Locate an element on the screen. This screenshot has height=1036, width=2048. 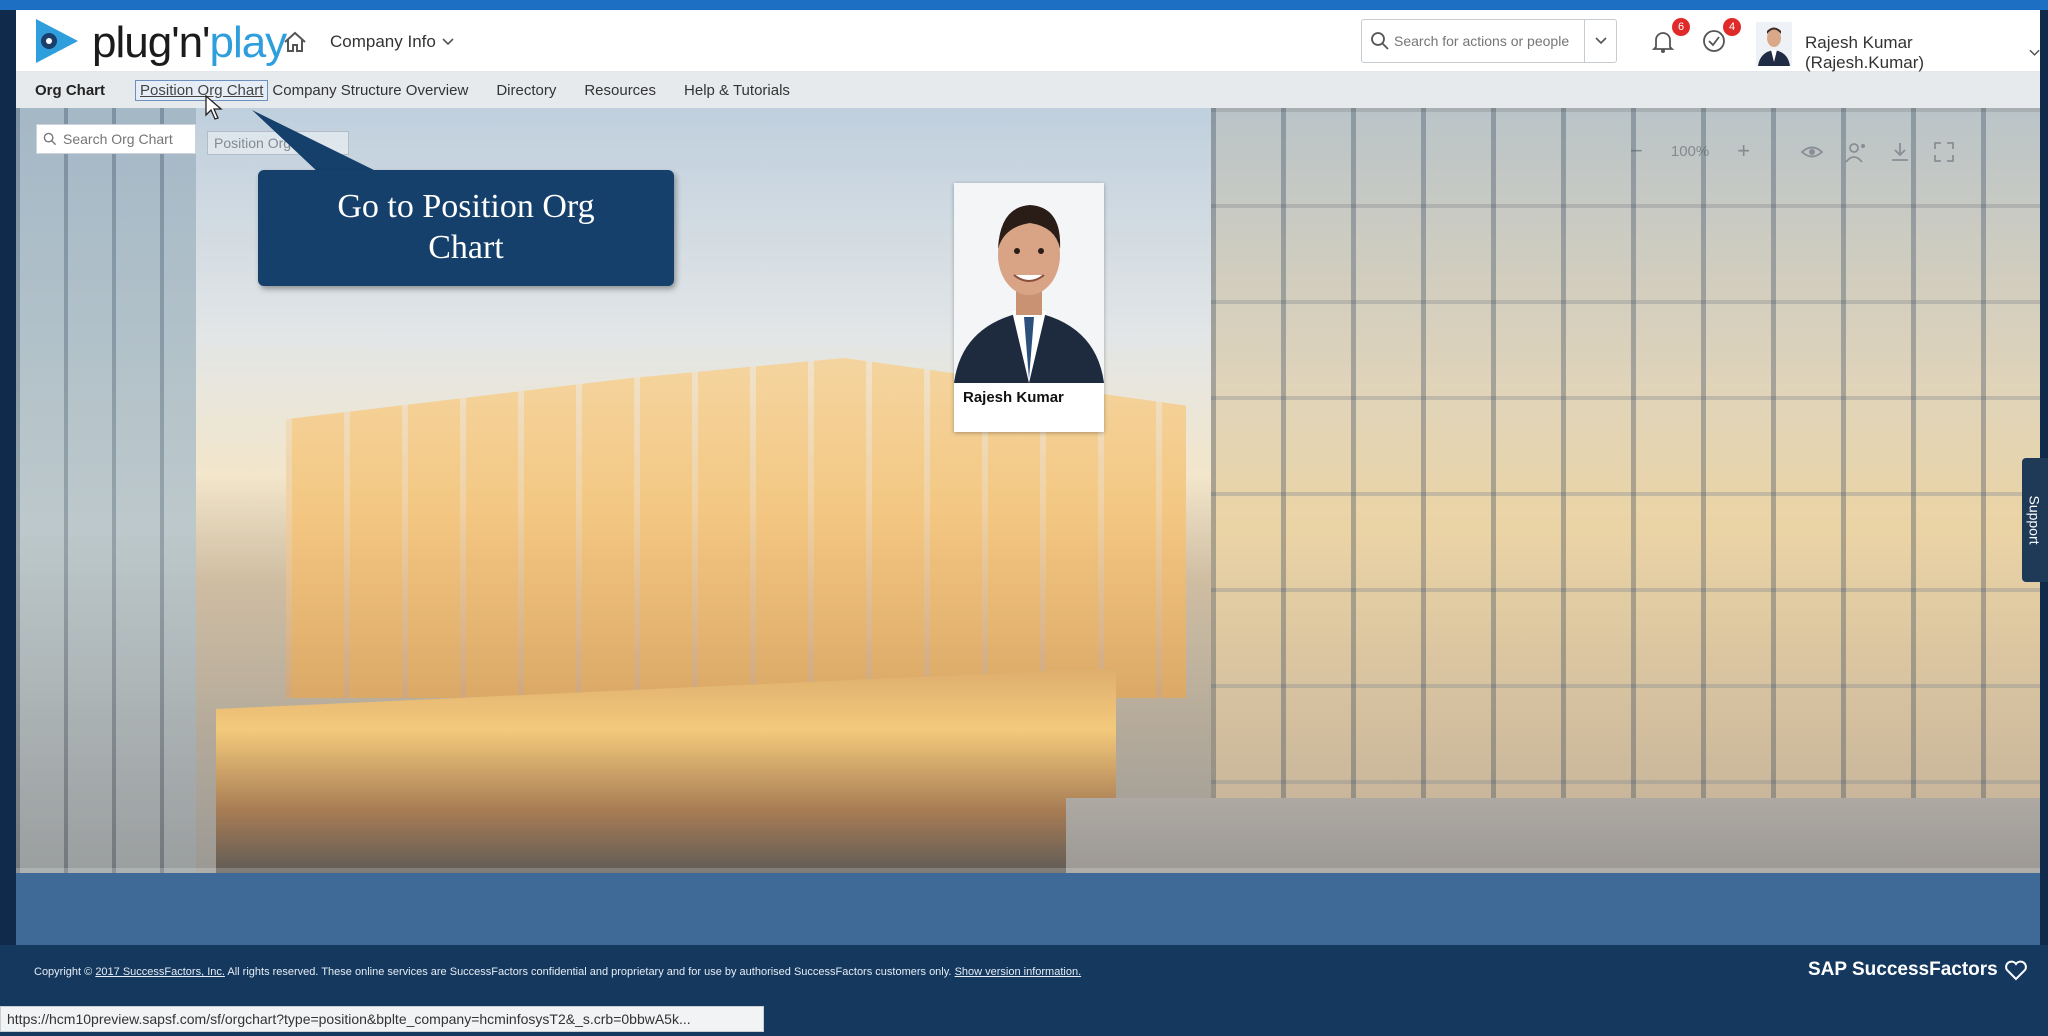
zoom-level: 100% is located at coordinates (1690, 151).